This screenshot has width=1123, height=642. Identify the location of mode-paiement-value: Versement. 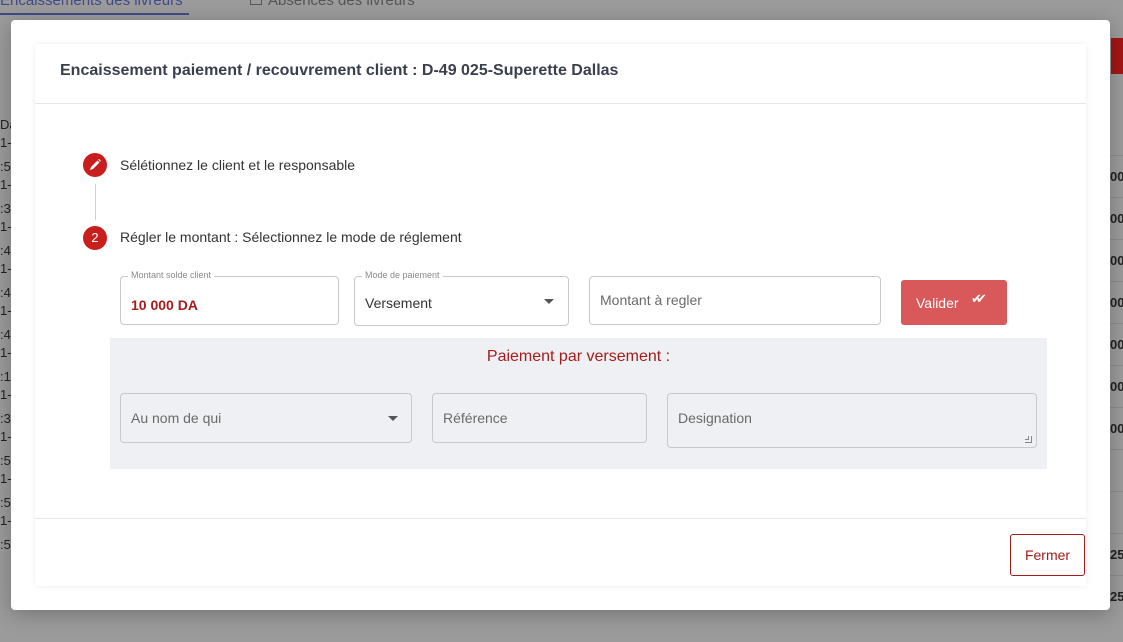
(398, 303).